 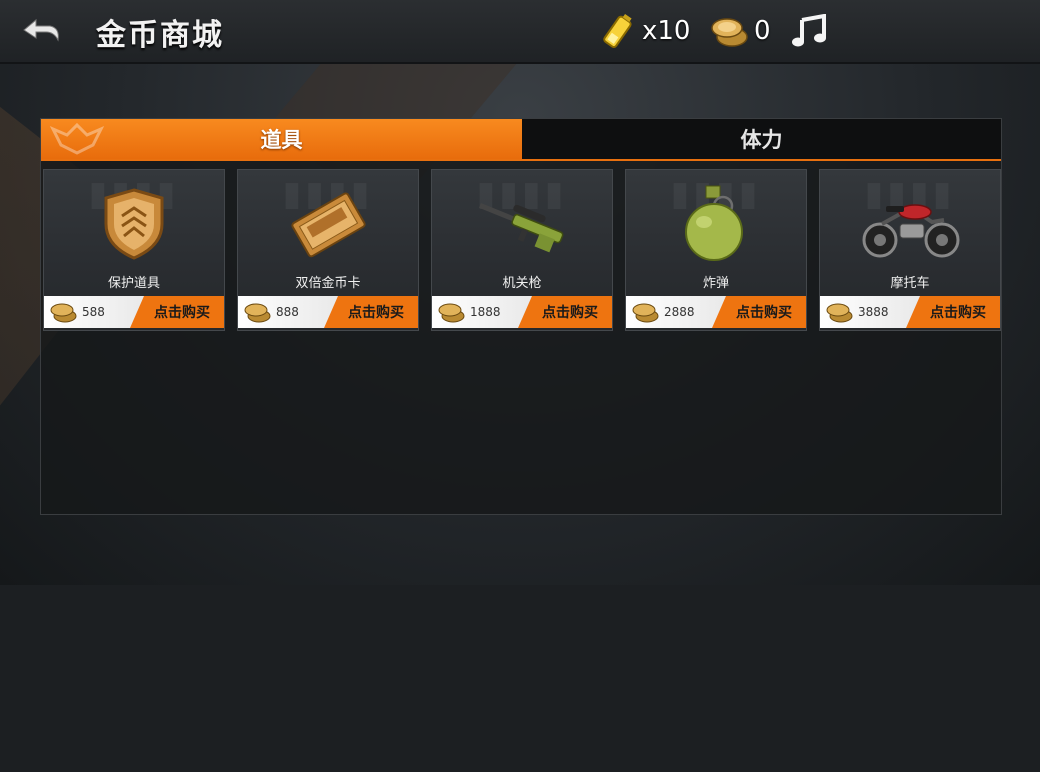 I want to click on item-price: 2888, so click(x=679, y=312).